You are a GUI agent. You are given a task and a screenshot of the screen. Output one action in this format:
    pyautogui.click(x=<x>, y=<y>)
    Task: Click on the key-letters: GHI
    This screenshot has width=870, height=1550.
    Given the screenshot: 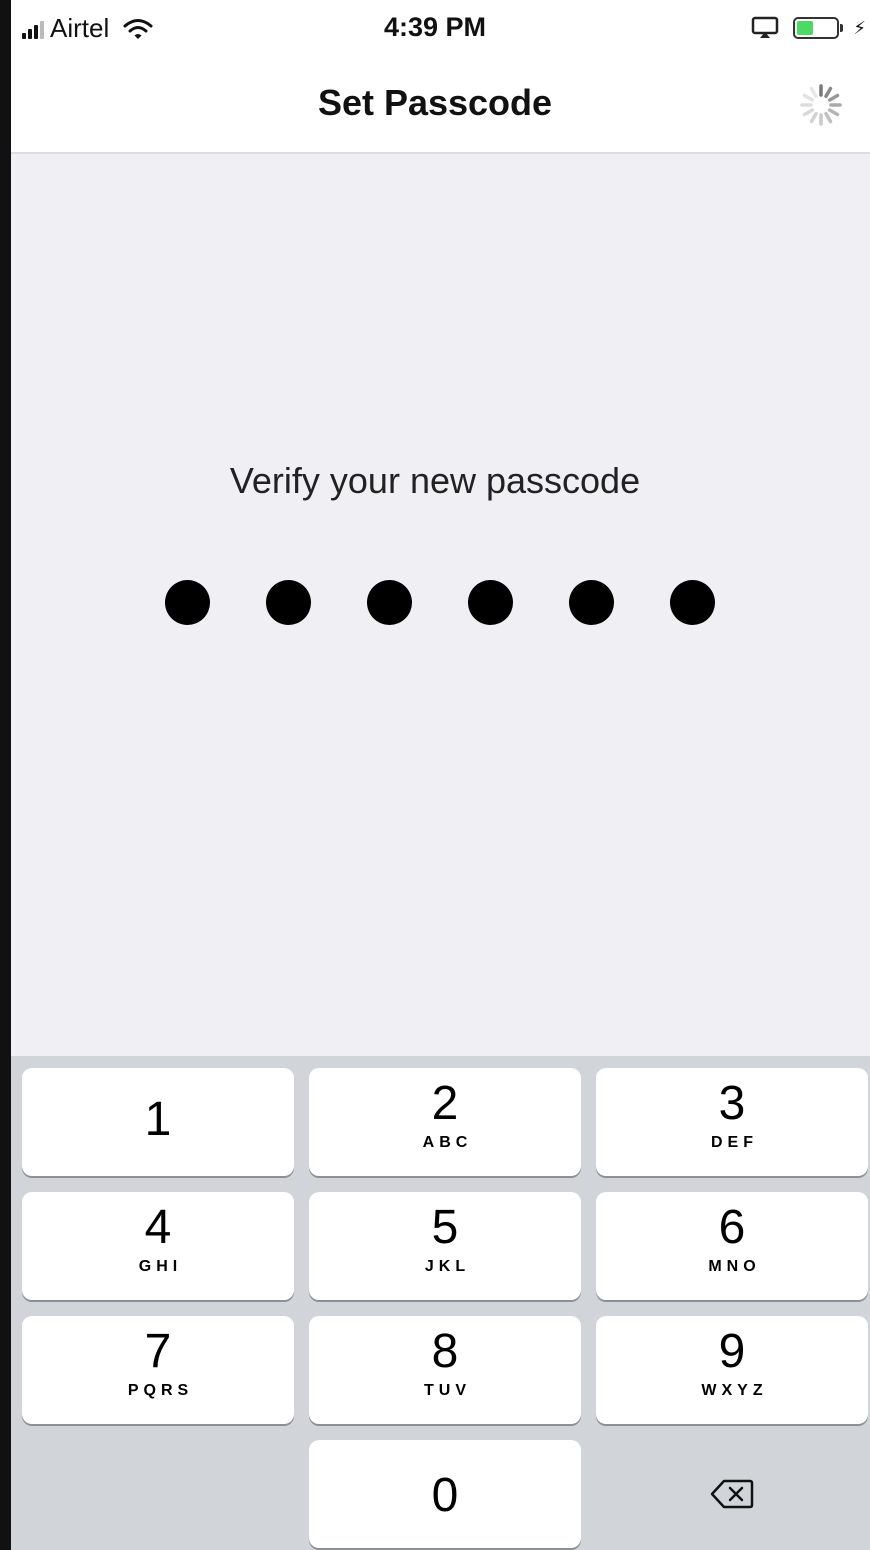 What is the action you would take?
    pyautogui.click(x=160, y=1266)
    